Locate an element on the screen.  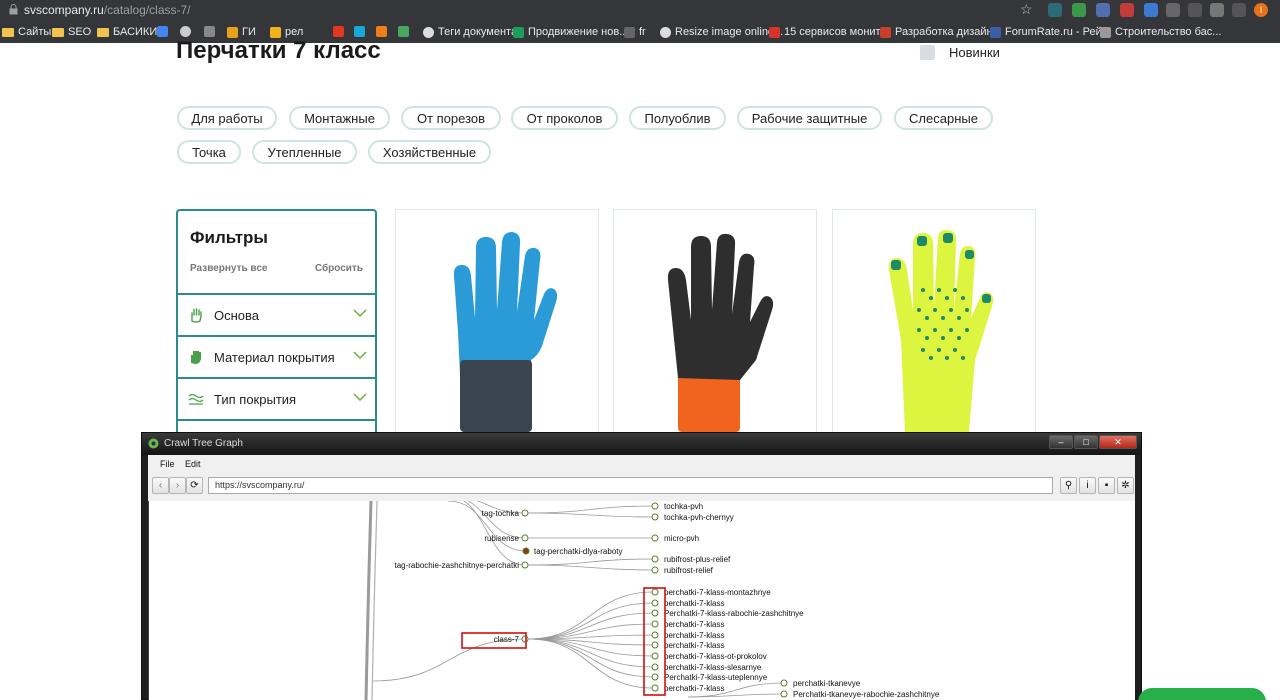
bookmark-check is located at coordinates (403, 31).